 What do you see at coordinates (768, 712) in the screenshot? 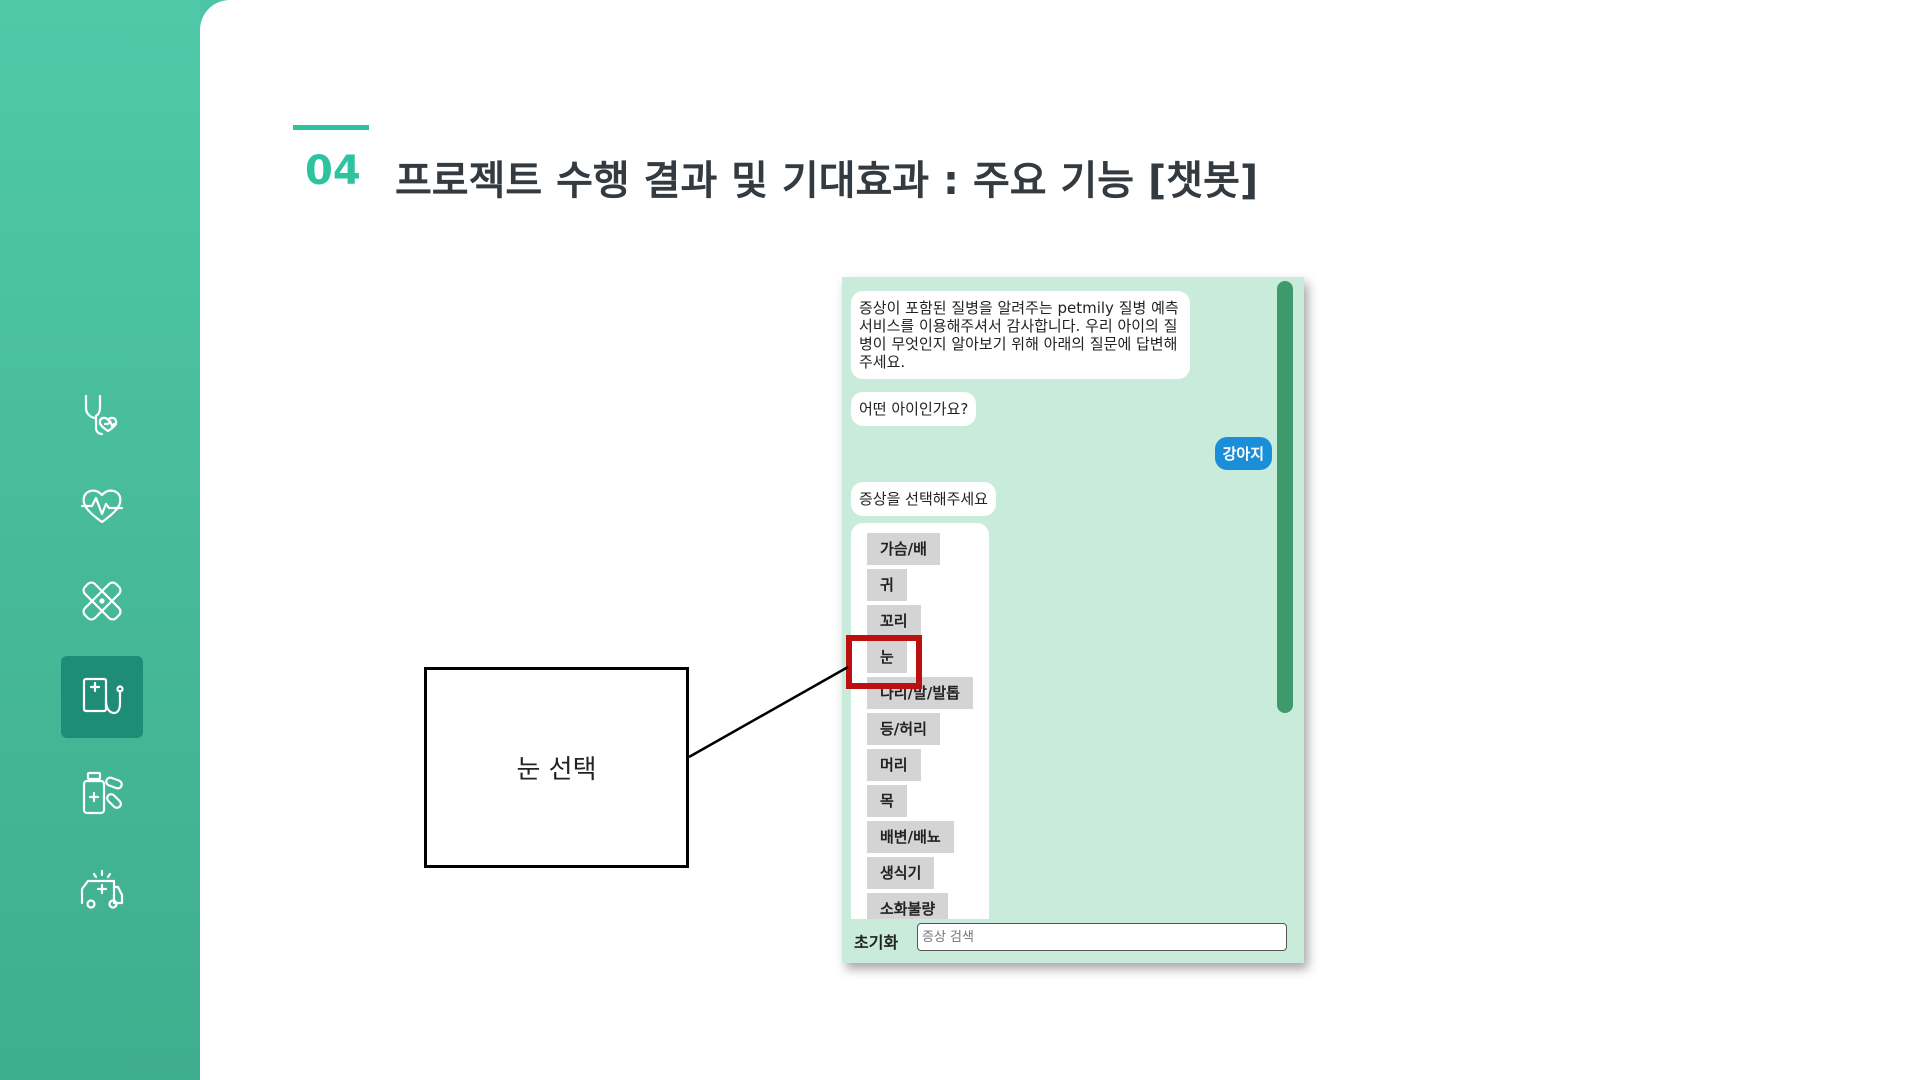
I see `callout-connector-line` at bounding box center [768, 712].